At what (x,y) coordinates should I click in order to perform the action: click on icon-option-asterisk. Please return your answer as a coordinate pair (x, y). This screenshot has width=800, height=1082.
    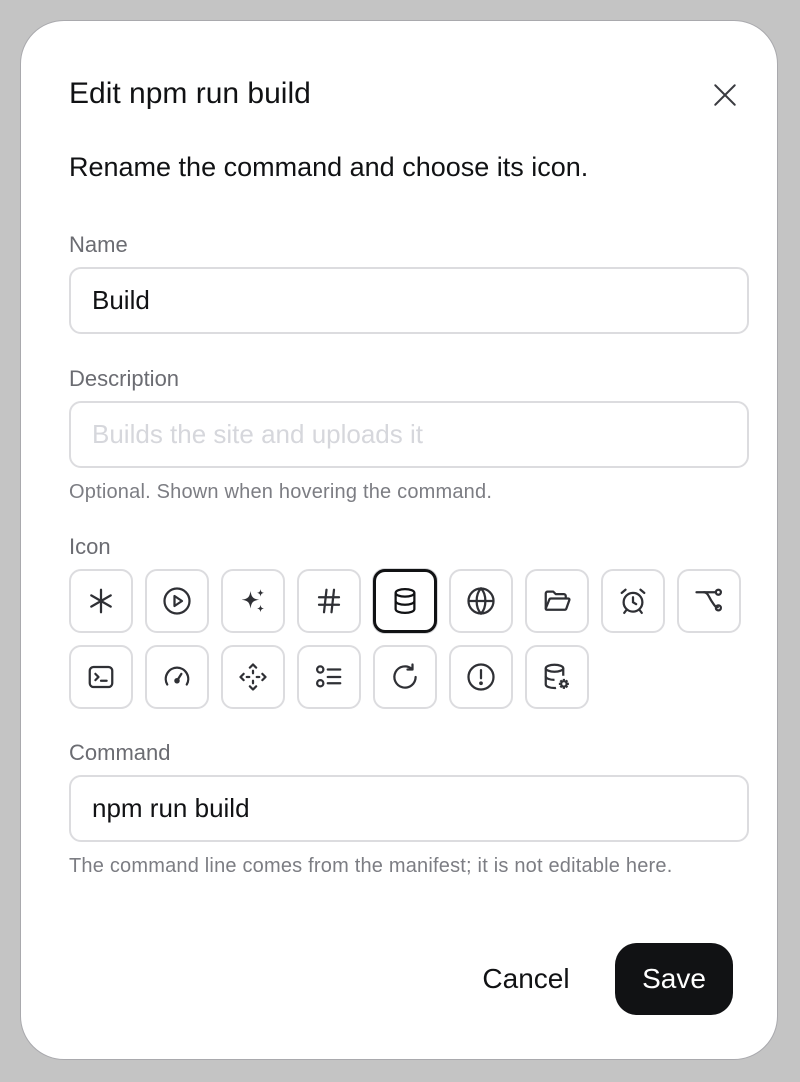
    Looking at the image, I should click on (101, 601).